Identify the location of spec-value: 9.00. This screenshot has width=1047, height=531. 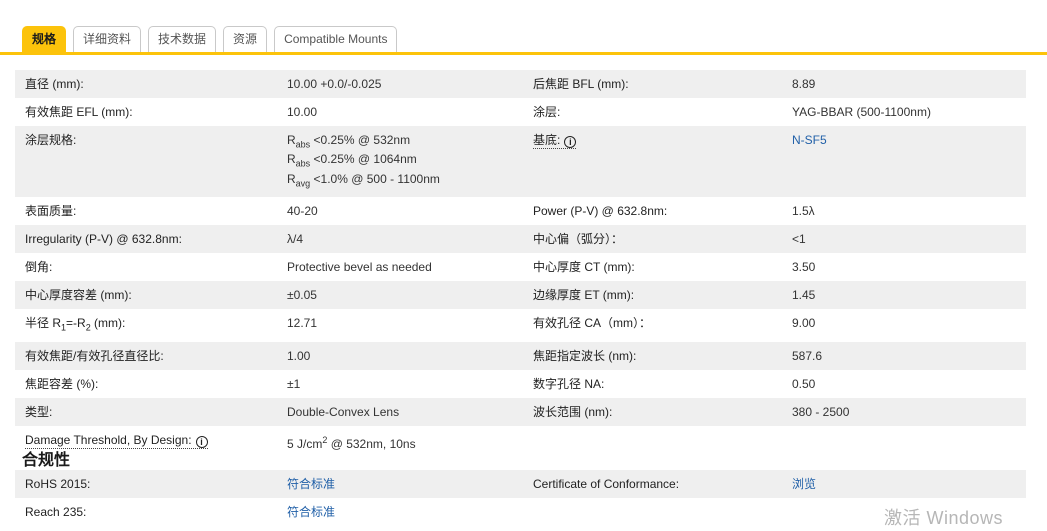
(804, 323).